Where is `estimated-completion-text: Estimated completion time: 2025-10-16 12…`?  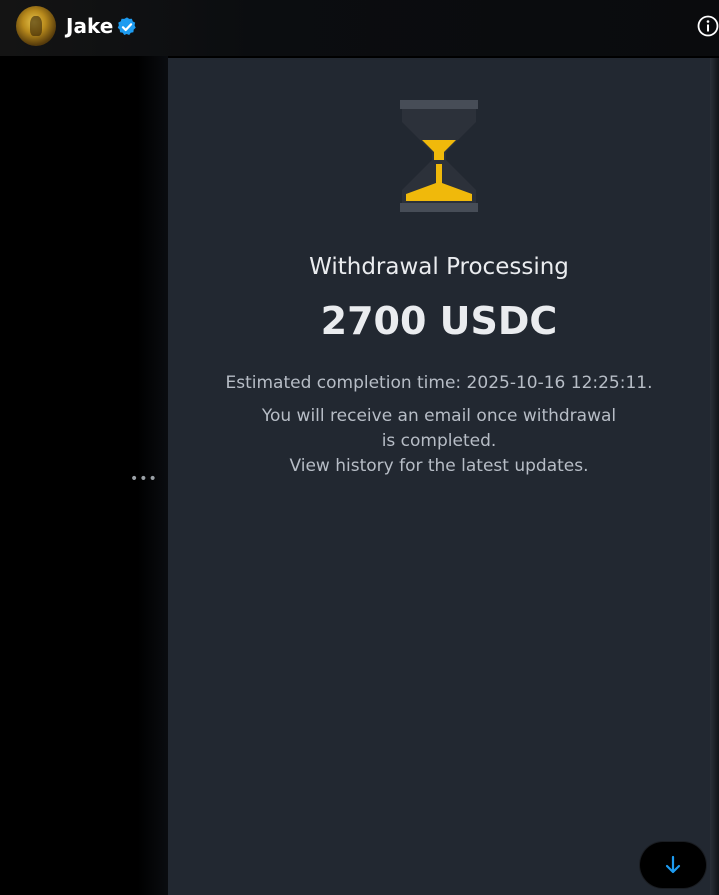 estimated-completion-text: Estimated completion time: 2025-10-16 12… is located at coordinates (439, 383).